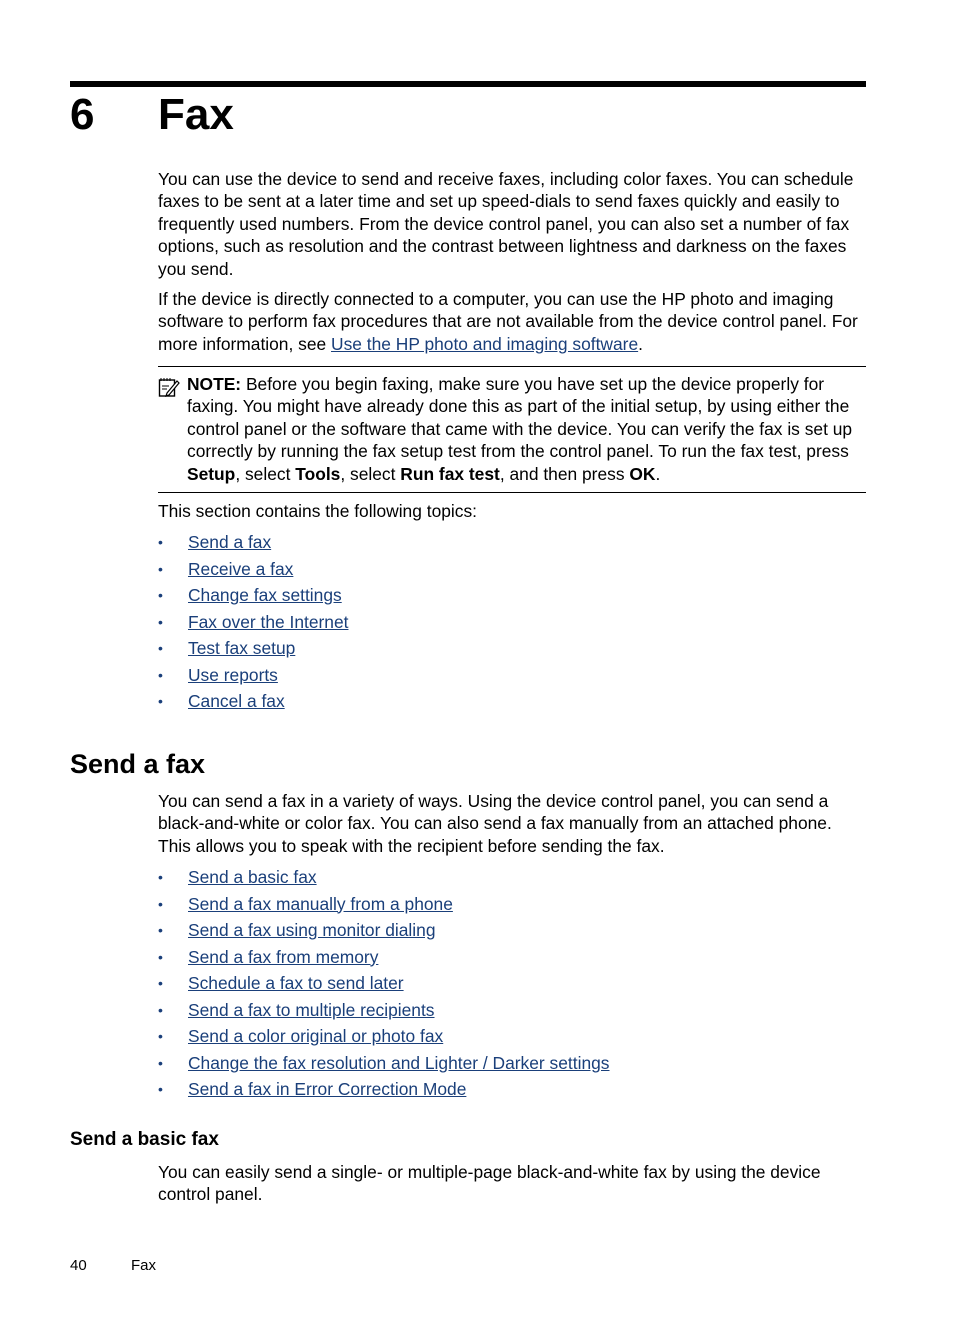 Image resolution: width=954 pixels, height=1321 pixels. I want to click on note-pencil-icon, so click(169, 387).